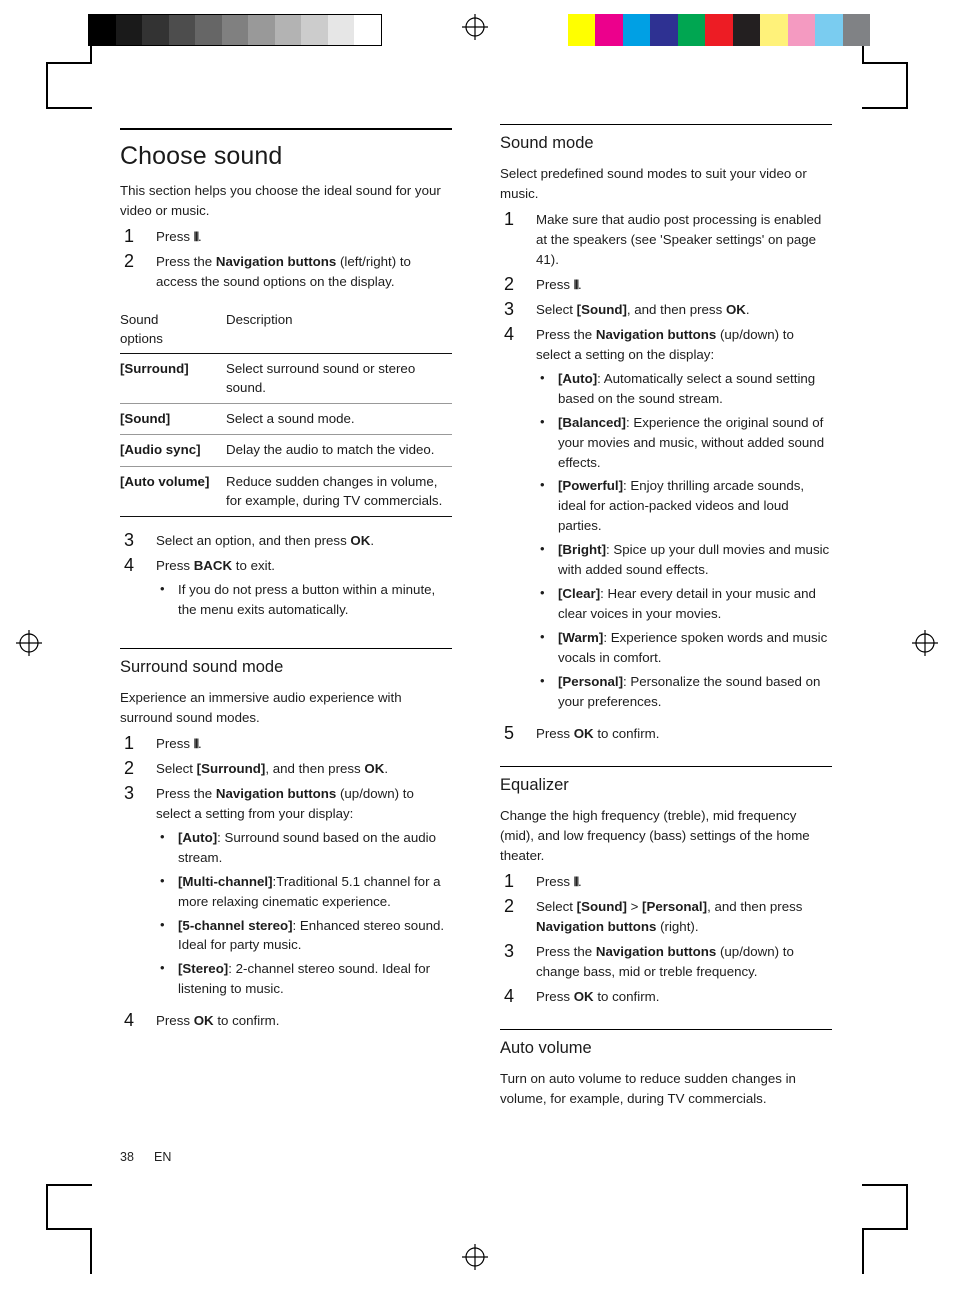 This screenshot has width=954, height=1291. What do you see at coordinates (666, 733) in the screenshot?
I see `step-item: 5 Press OK to confirm.` at bounding box center [666, 733].